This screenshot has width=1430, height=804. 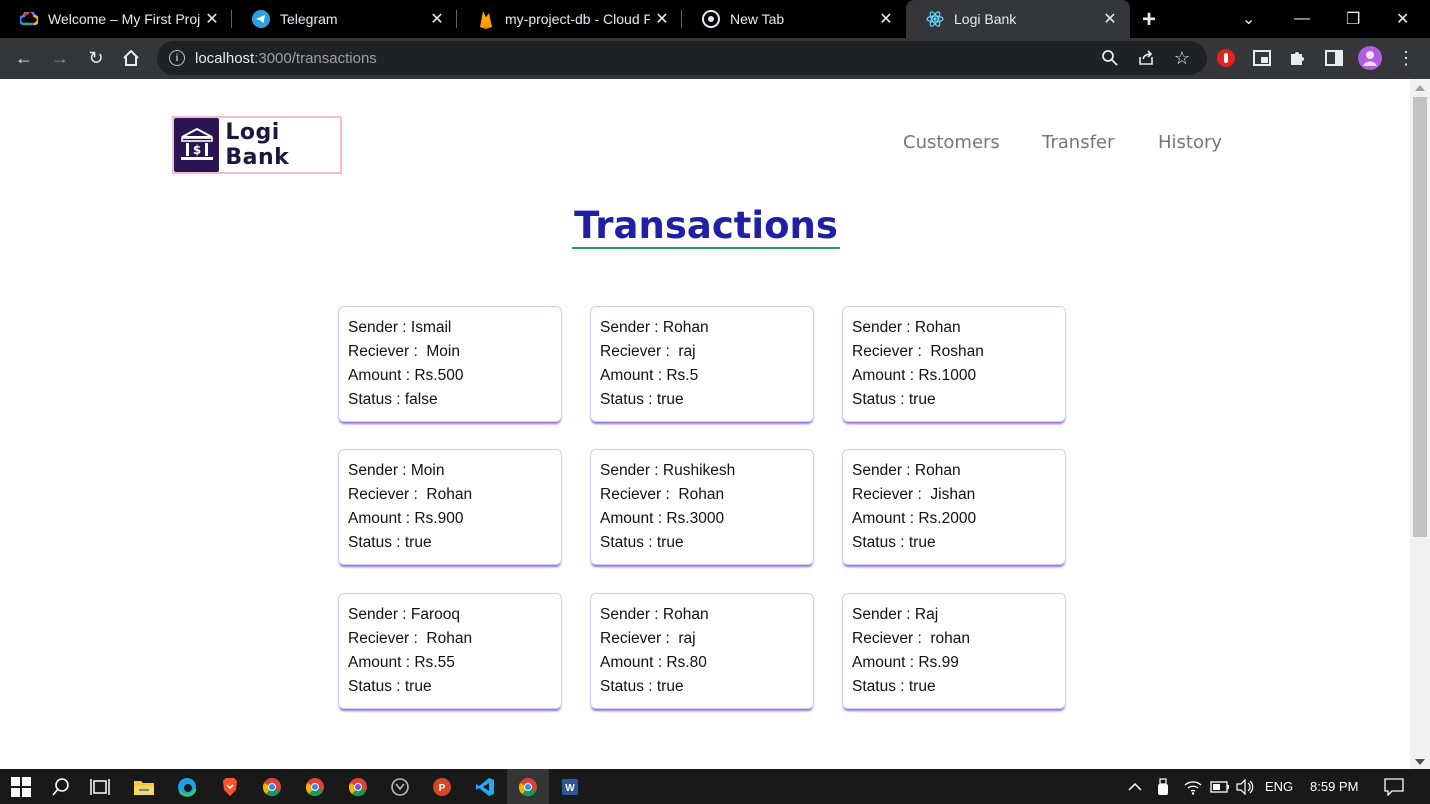 What do you see at coordinates (1394, 786) in the screenshot?
I see `notifications-icon` at bounding box center [1394, 786].